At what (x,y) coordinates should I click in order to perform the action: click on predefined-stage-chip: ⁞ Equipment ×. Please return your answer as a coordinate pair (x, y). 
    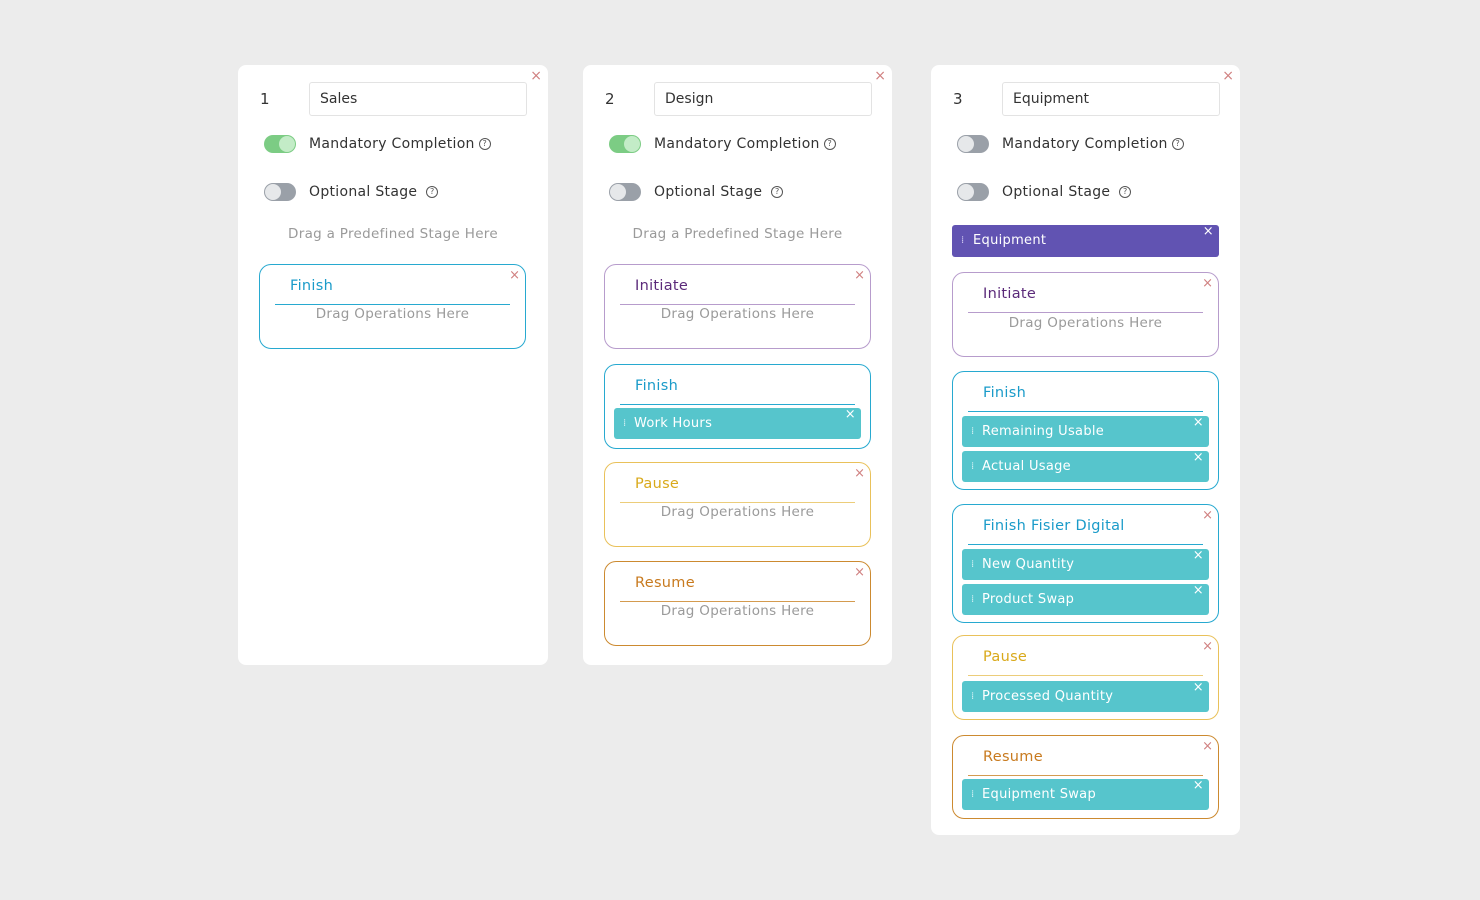
    Looking at the image, I should click on (1085, 240).